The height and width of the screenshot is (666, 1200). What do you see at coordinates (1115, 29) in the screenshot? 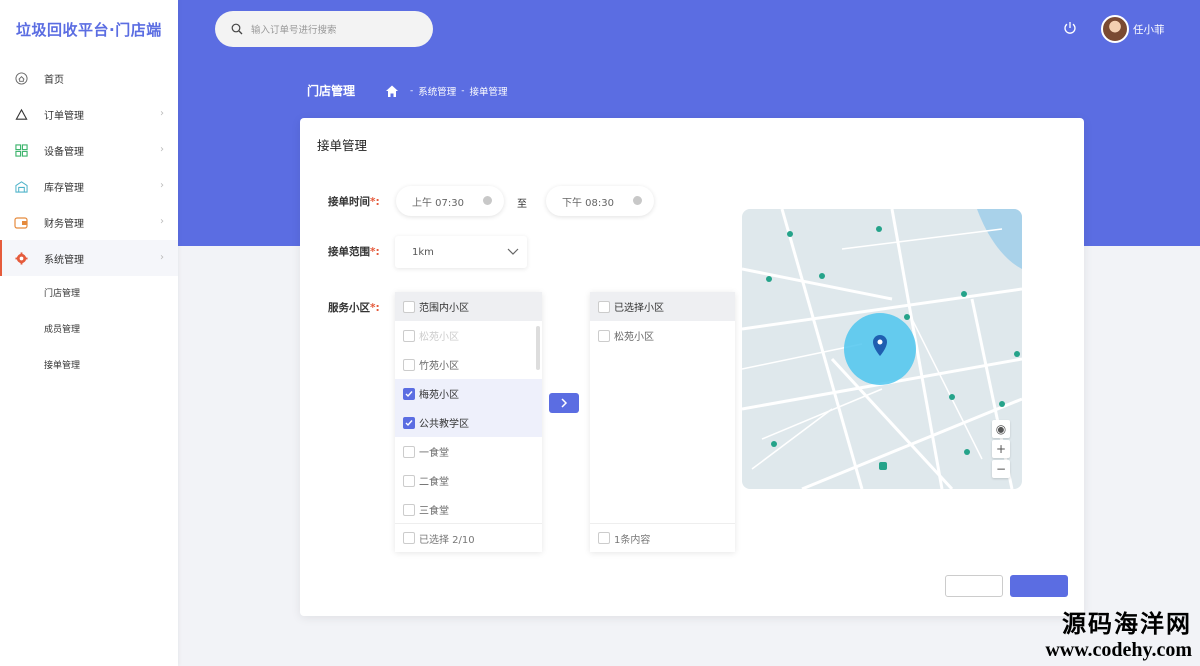
I see `avatar` at bounding box center [1115, 29].